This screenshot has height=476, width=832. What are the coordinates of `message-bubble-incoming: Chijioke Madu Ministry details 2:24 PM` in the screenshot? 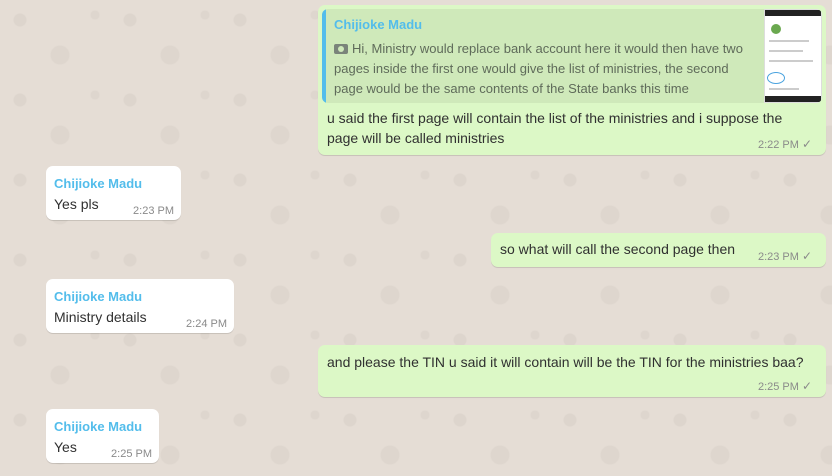 It's located at (140, 306).